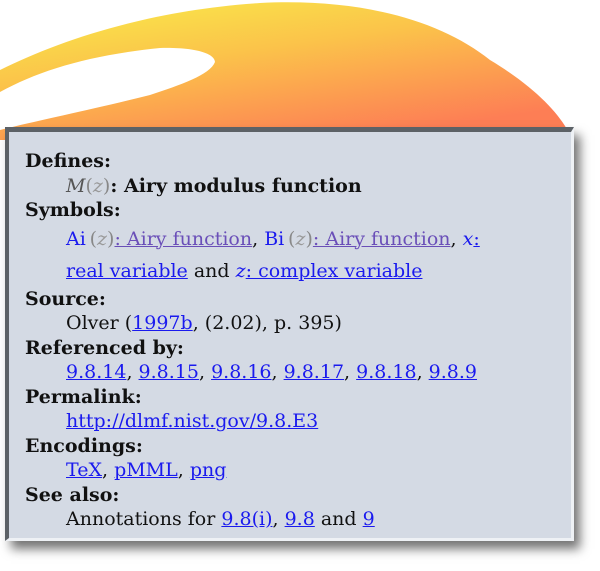 The image size is (600, 571). I want to click on ref-link: 9.8.17, so click(314, 372).